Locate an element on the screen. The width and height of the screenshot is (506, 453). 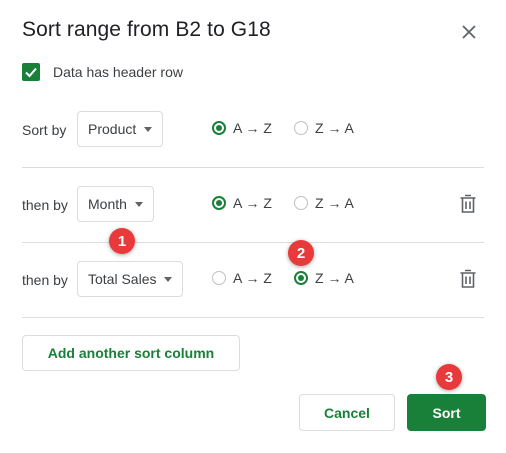
column-dropdown-value: Product is located at coordinates (112, 129).